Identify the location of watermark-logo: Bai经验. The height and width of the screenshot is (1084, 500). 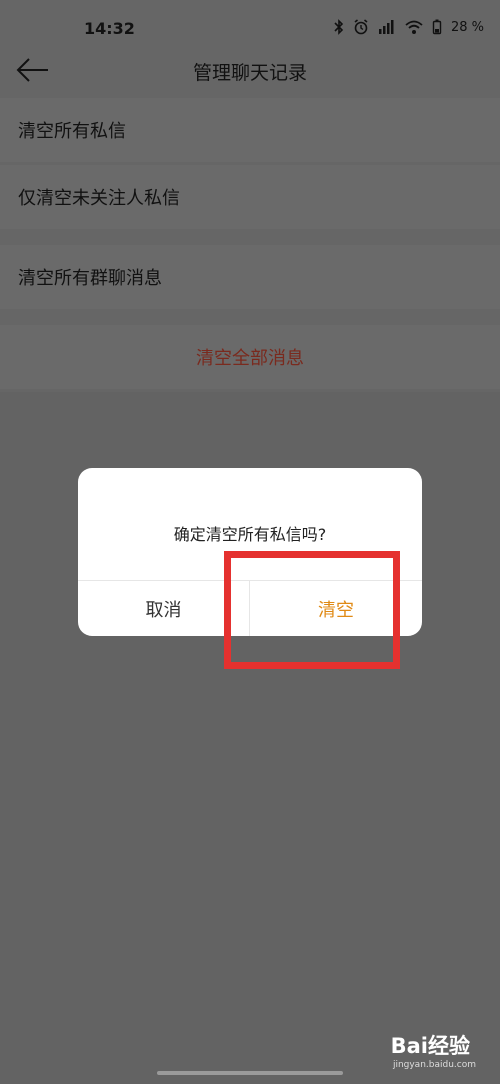
(430, 1046).